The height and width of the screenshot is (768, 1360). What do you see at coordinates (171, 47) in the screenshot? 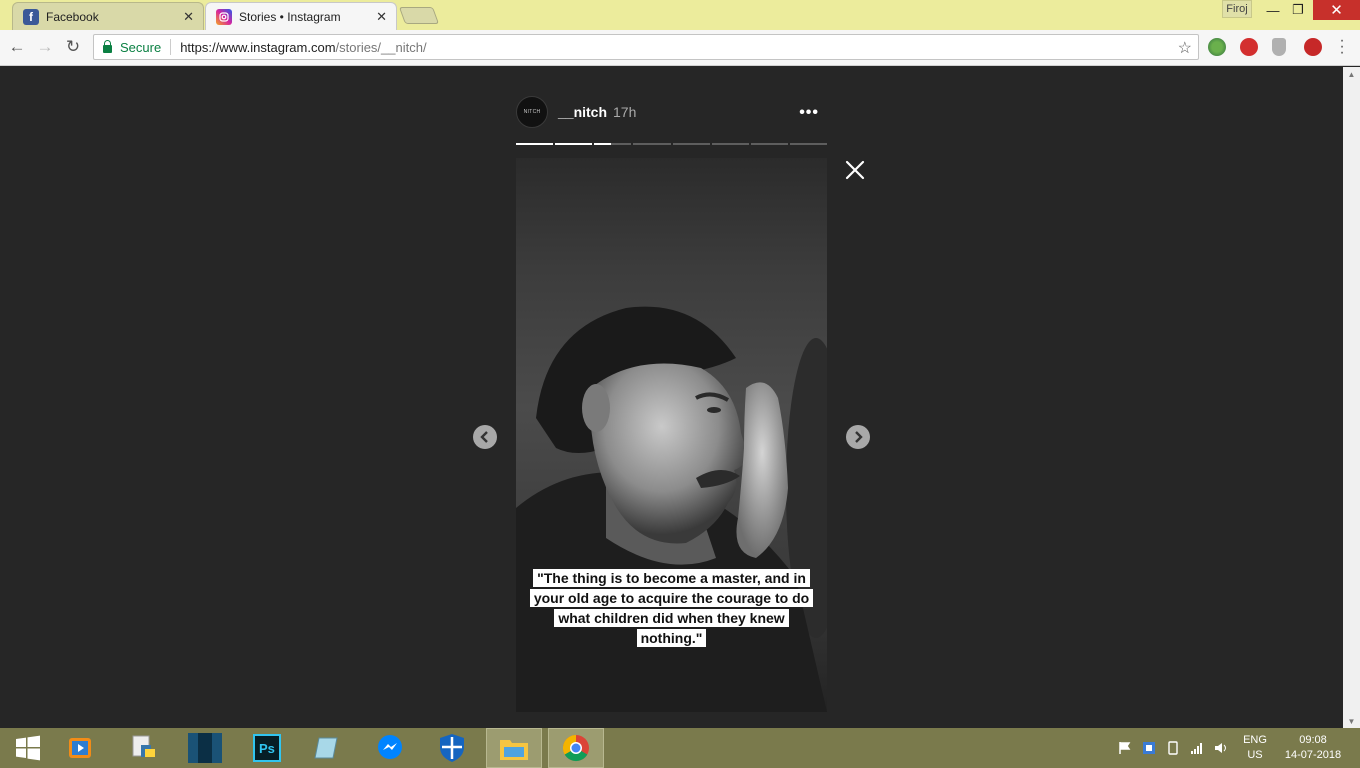
I see `divider` at bounding box center [171, 47].